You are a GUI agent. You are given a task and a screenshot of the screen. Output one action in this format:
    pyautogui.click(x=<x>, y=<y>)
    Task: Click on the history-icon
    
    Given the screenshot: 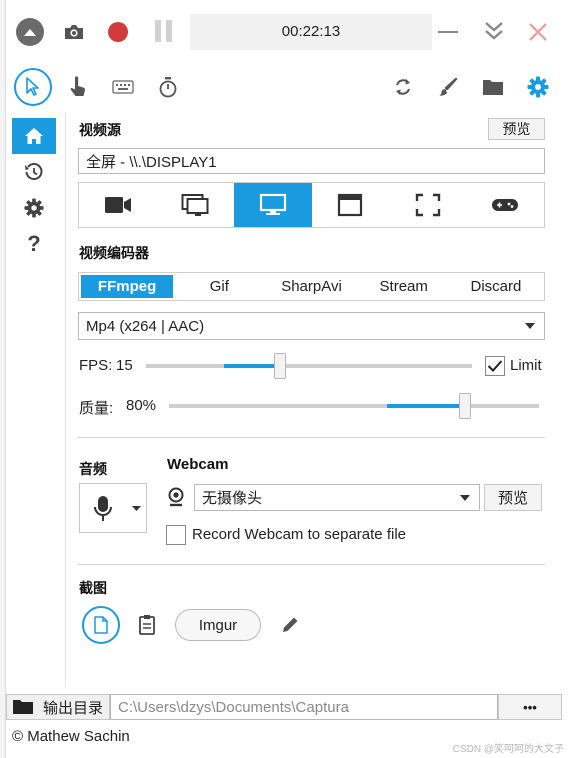 What is the action you would take?
    pyautogui.click(x=34, y=172)
    